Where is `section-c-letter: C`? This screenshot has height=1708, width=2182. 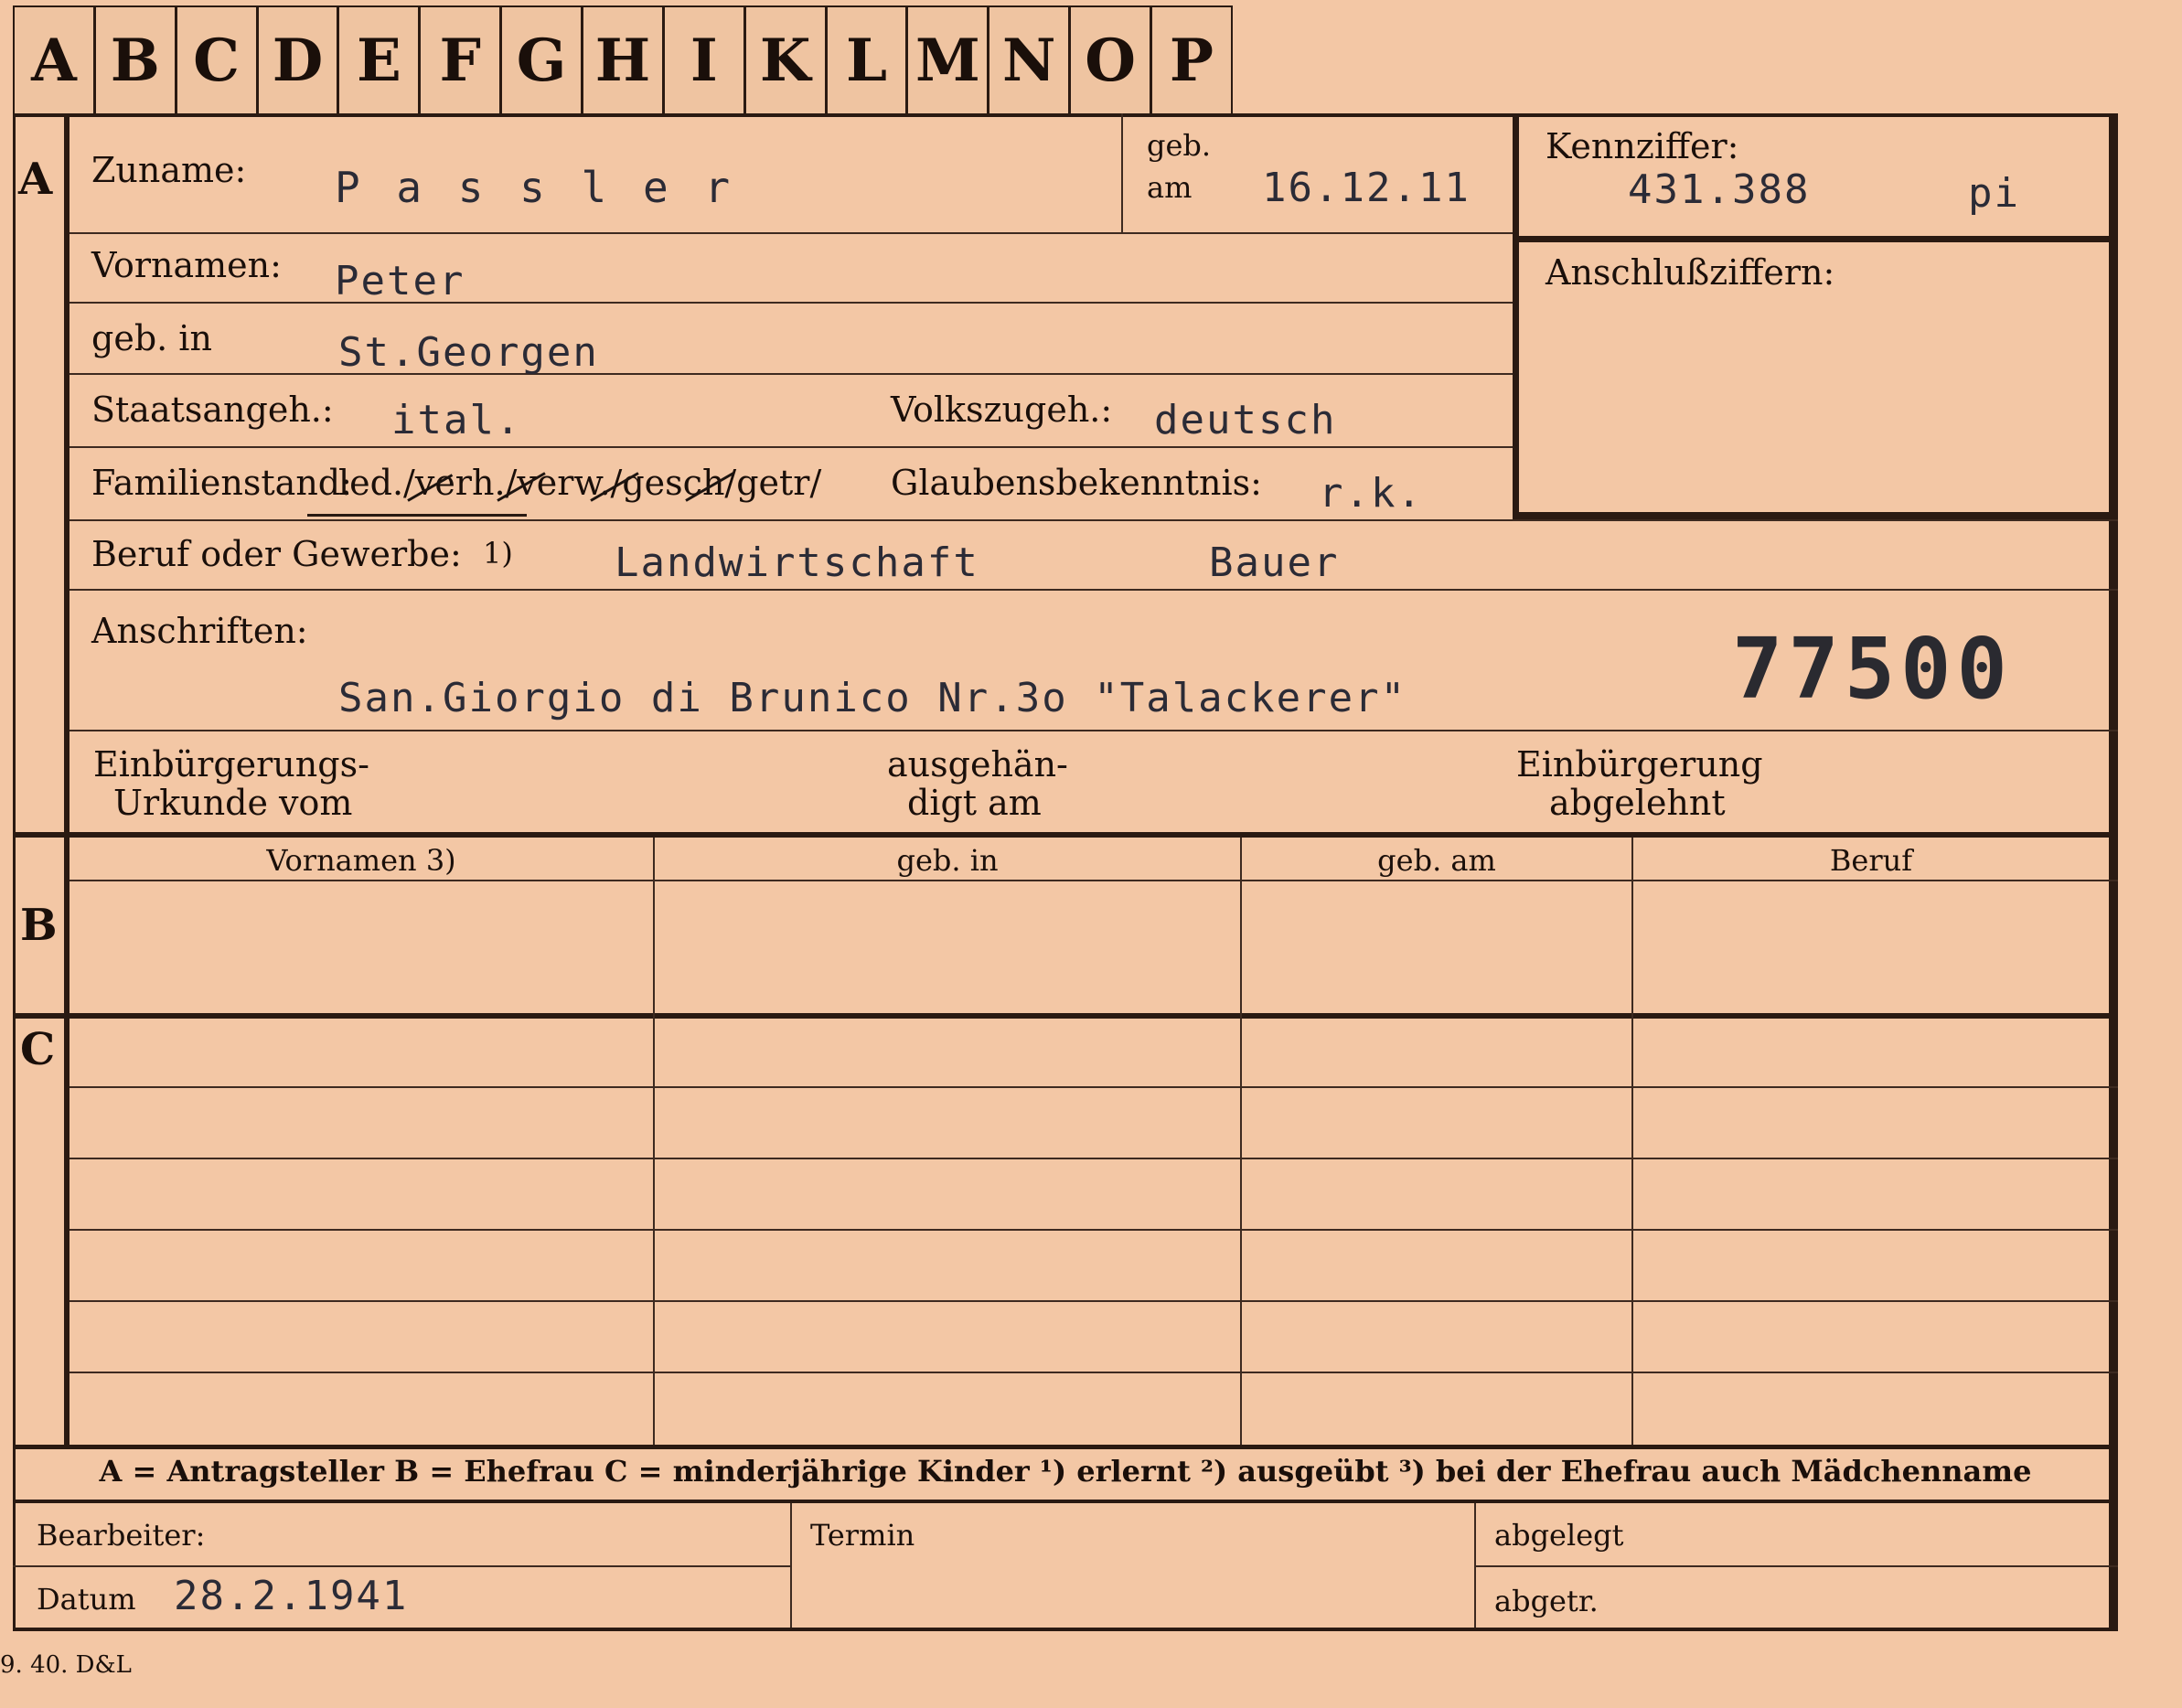 section-c-letter: C is located at coordinates (38, 1050).